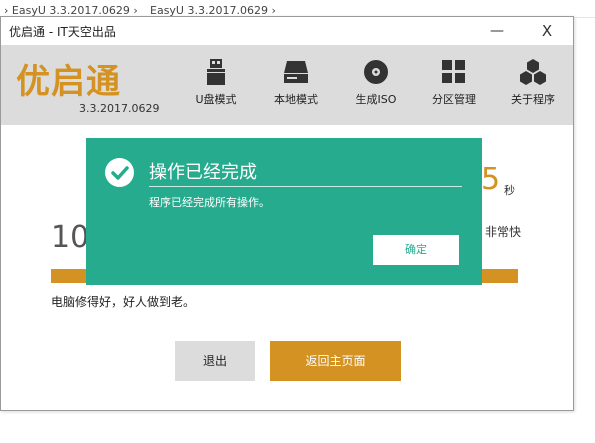 The height and width of the screenshot is (443, 595). Describe the element at coordinates (533, 99) in the screenshot. I see `toolbar-label: 关于程序` at that location.